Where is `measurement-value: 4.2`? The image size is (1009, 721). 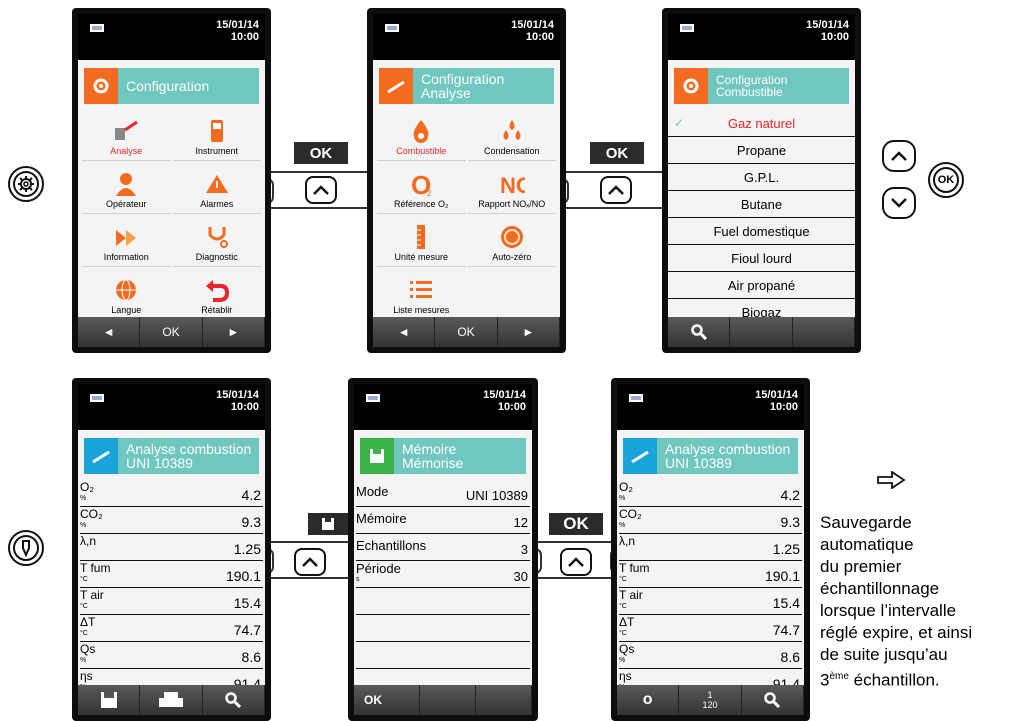 measurement-value: 4.2 is located at coordinates (790, 495).